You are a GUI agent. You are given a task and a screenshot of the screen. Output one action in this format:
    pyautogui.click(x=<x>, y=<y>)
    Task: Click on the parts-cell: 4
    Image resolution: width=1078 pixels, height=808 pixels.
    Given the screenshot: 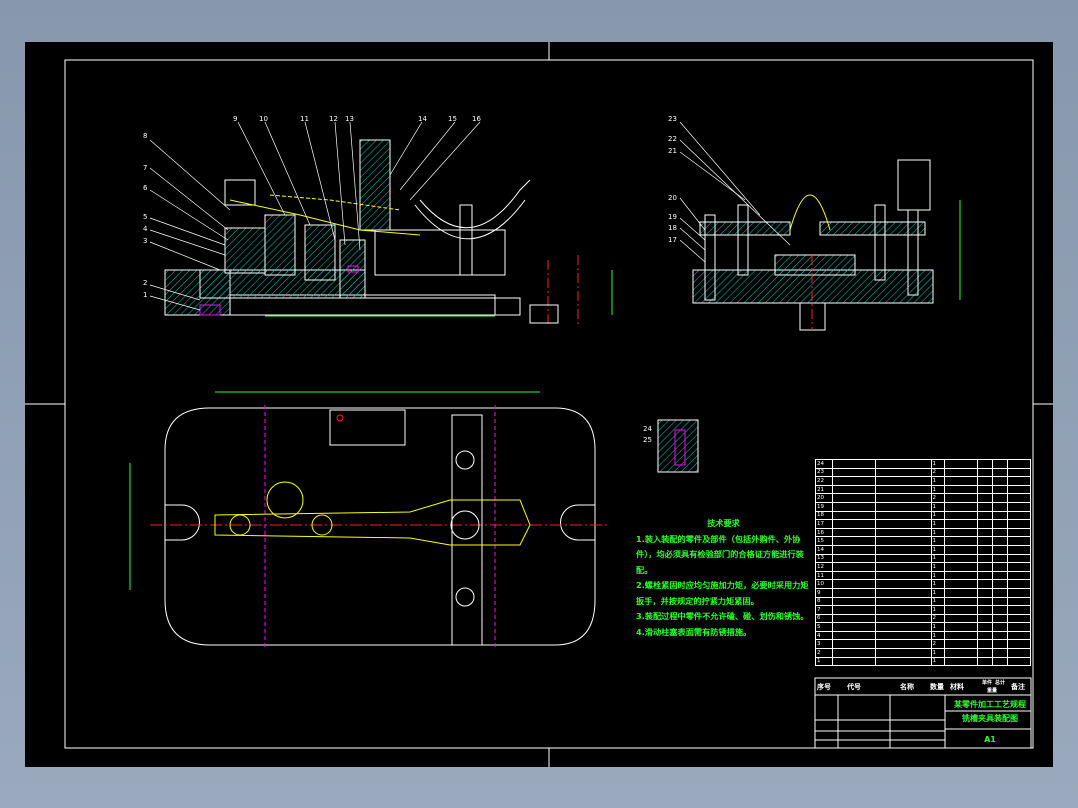 What is the action you would take?
    pyautogui.click(x=824, y=635)
    